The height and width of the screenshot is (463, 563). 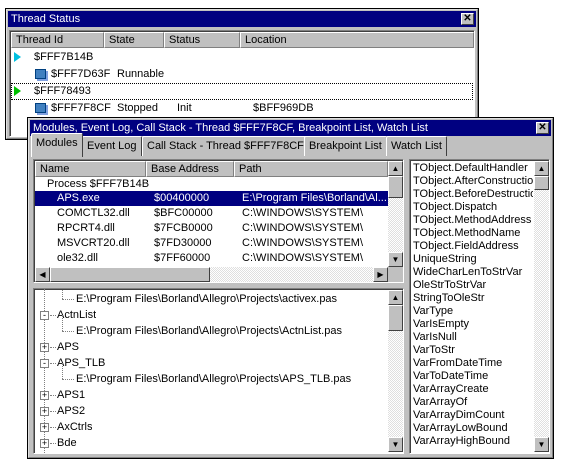 I want to click on tree-node: + APS1, so click(x=211, y=395).